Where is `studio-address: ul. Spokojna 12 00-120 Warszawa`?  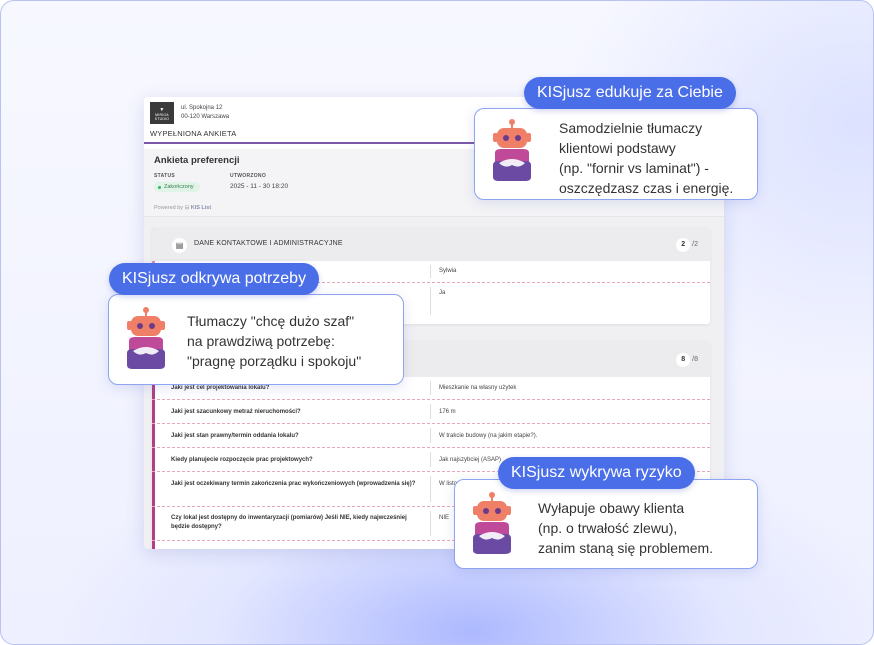
studio-address: ul. Spokojna 12 00-120 Warszawa is located at coordinates (205, 112).